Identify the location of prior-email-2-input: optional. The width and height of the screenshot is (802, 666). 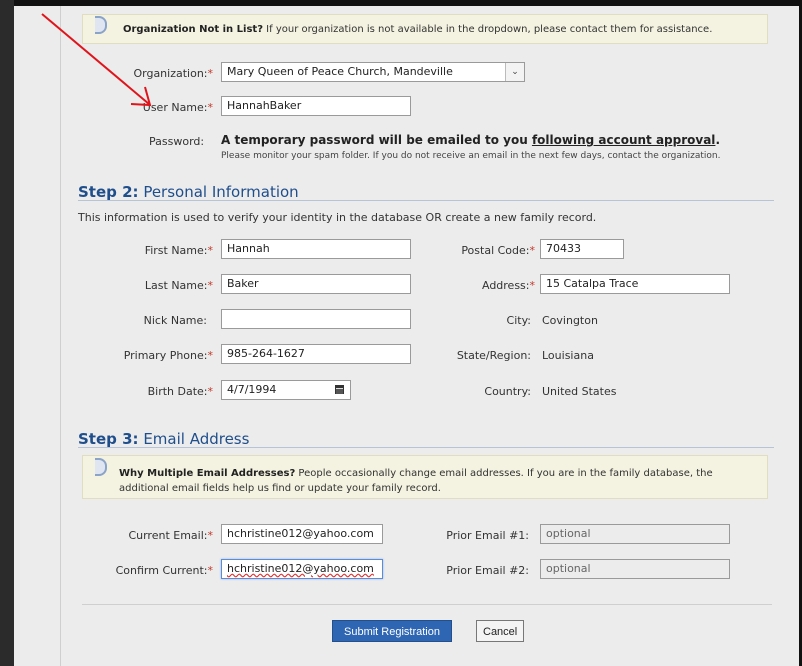
(635, 569).